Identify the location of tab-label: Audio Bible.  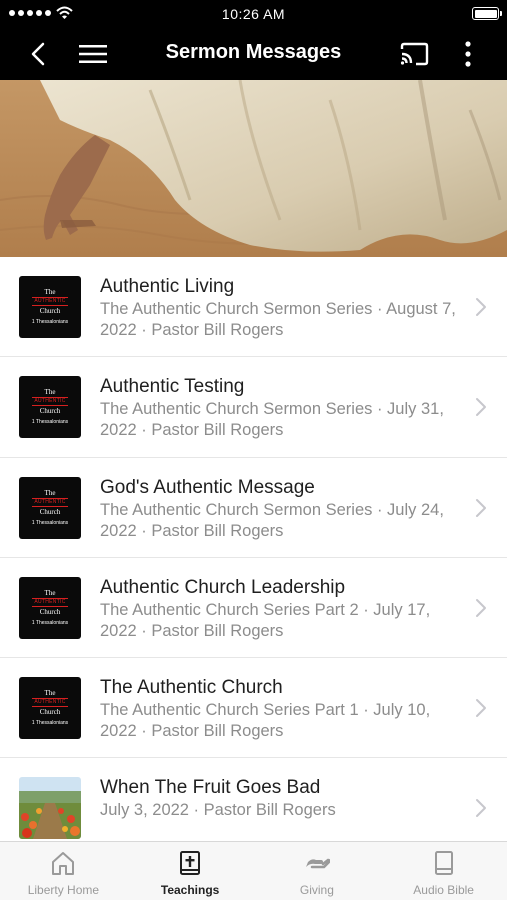
(443, 890).